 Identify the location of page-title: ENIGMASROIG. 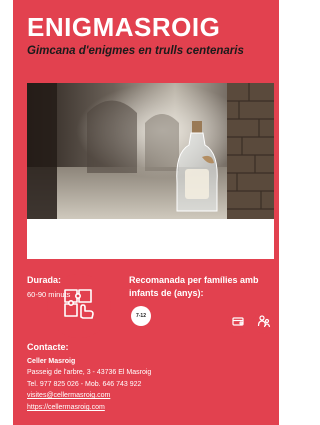
(124, 27).